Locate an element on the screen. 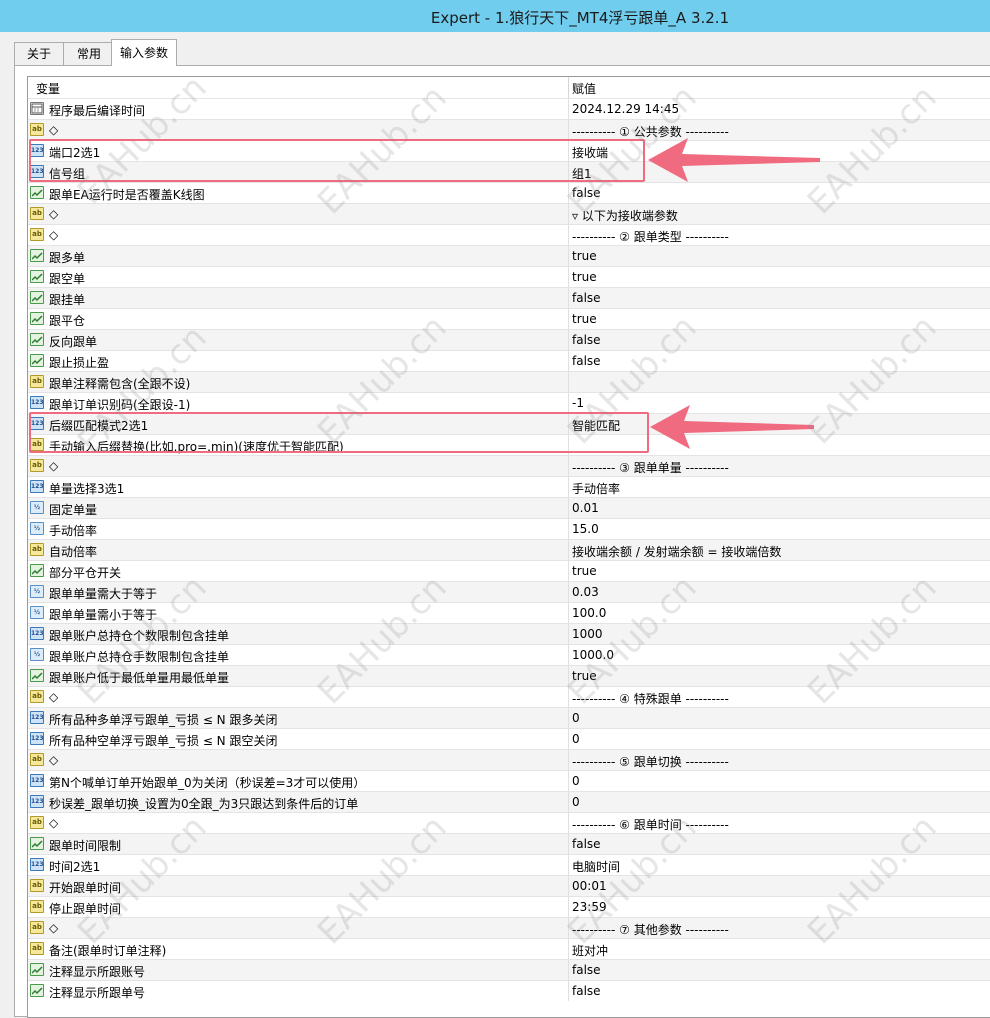 This screenshot has height=1018, width=990. highlight-box-port is located at coordinates (337, 160).